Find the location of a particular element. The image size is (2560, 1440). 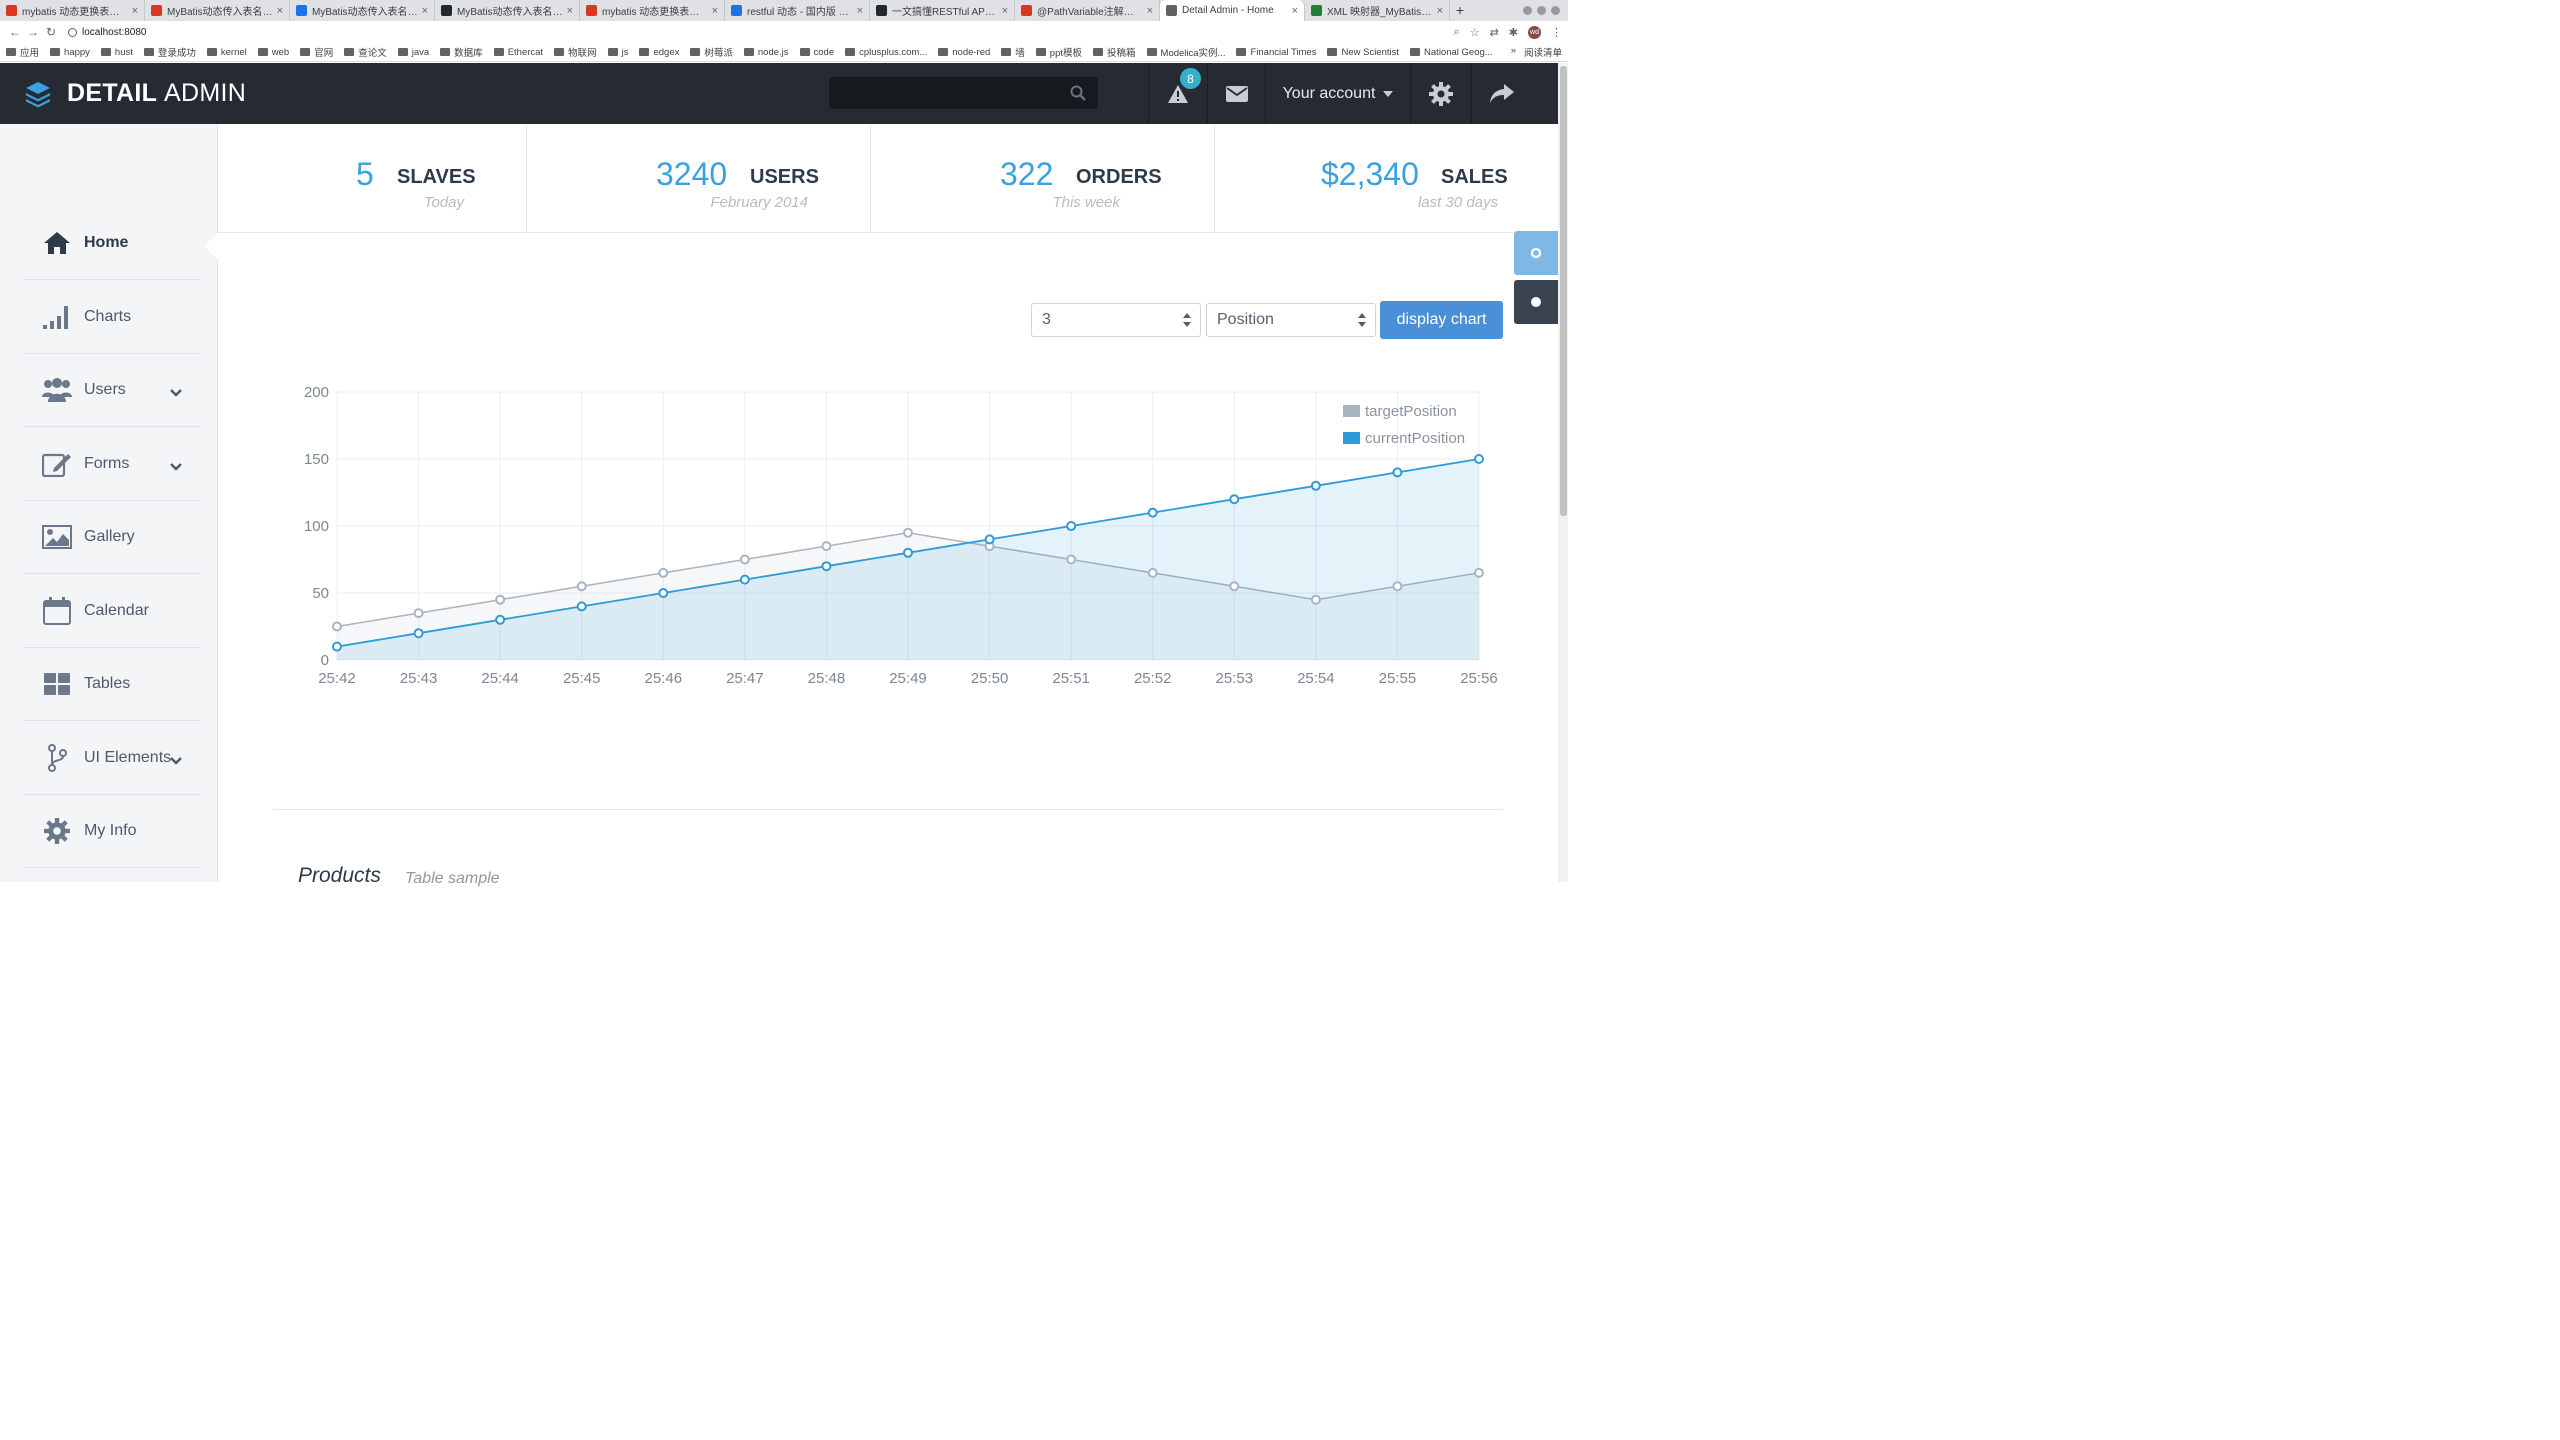

calendar-icon is located at coordinates (57, 611).